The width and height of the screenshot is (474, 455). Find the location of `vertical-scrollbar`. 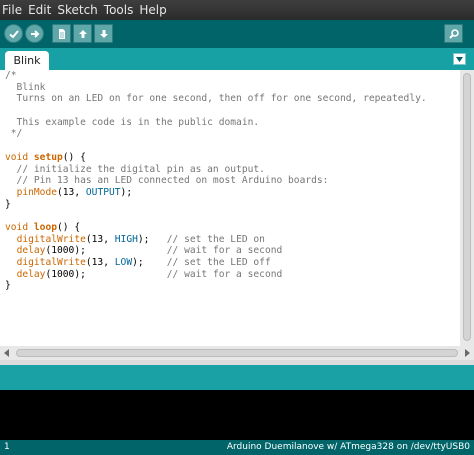

vertical-scrollbar is located at coordinates (467, 208).